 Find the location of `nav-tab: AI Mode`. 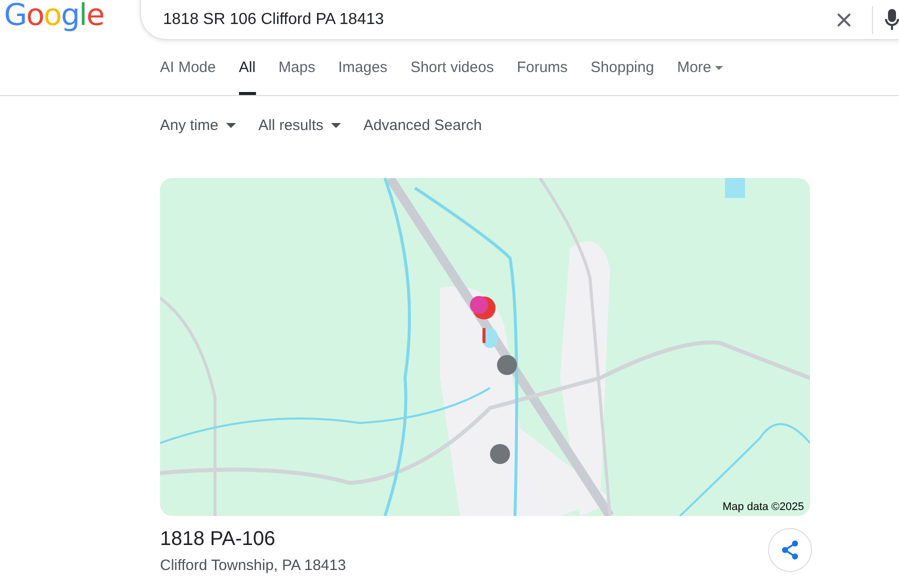

nav-tab: AI Mode is located at coordinates (188, 67).